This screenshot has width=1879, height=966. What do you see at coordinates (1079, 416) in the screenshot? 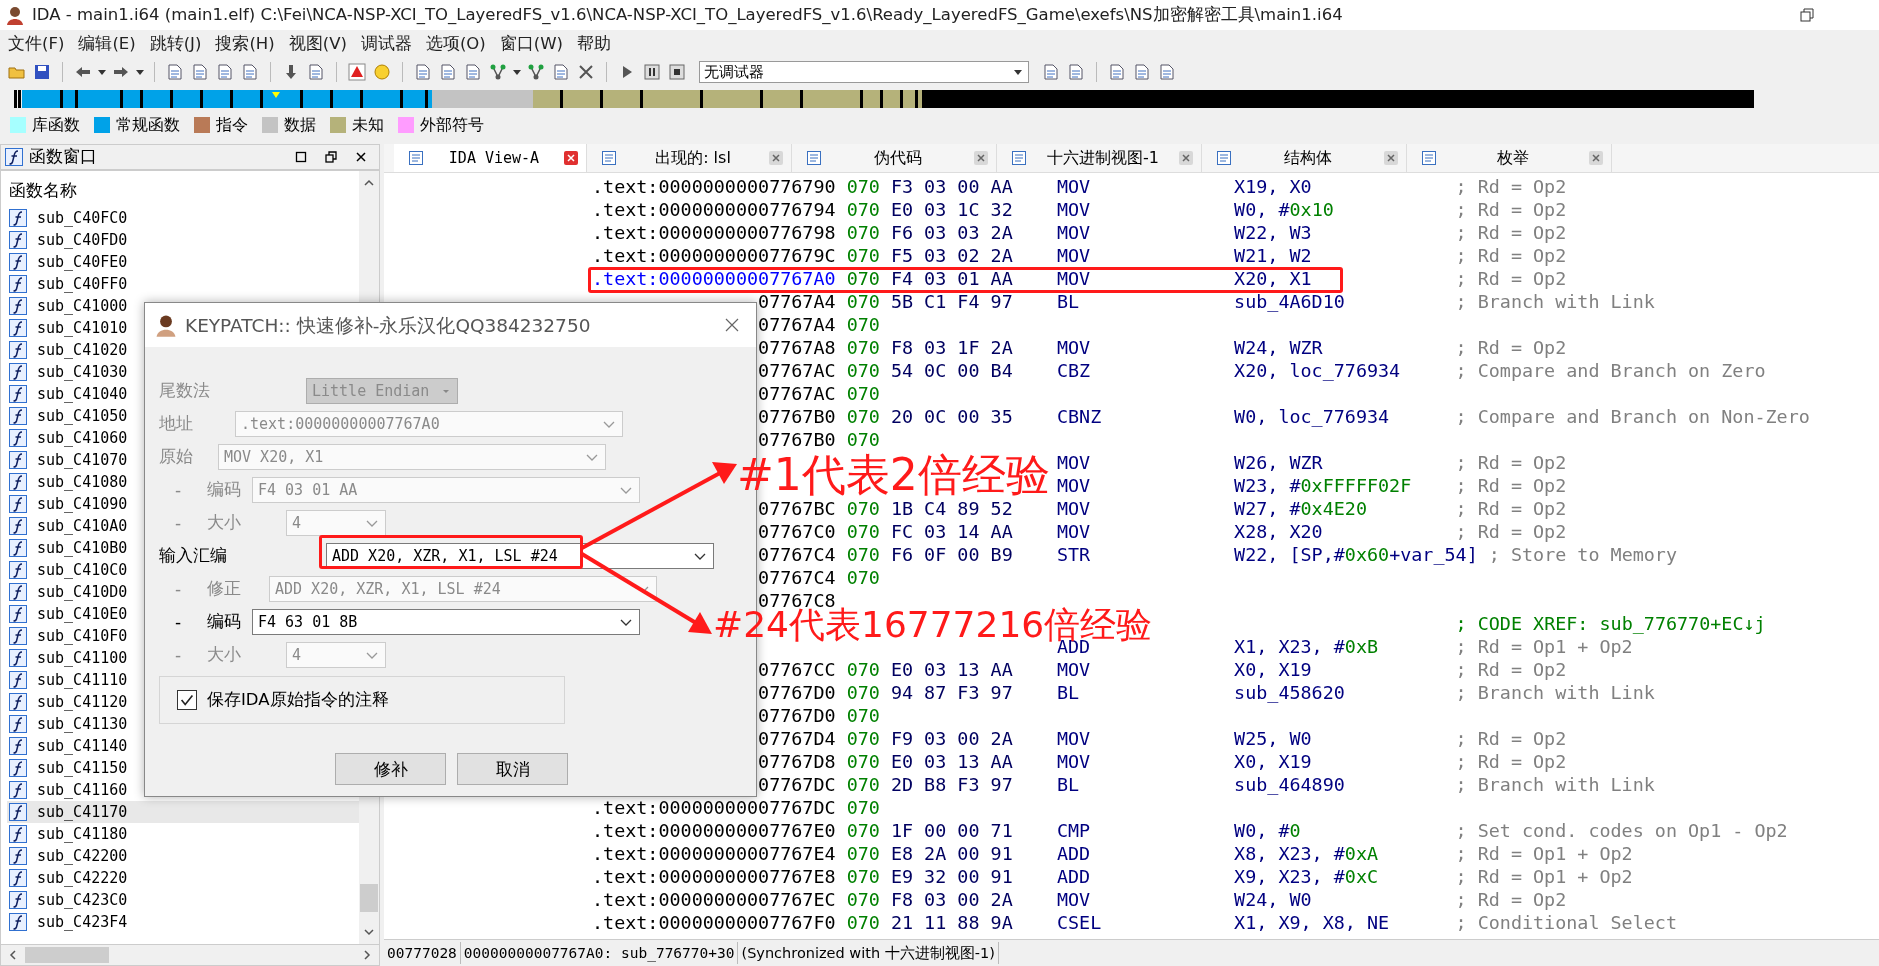
I see `mnemonic: CBNZ` at bounding box center [1079, 416].